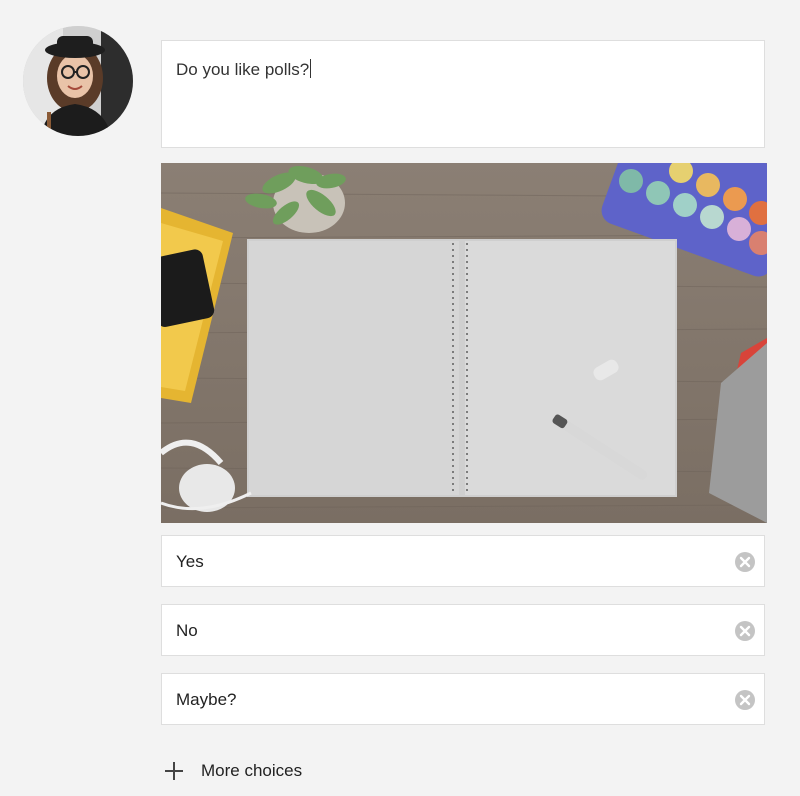 This screenshot has width=800, height=796. What do you see at coordinates (252, 770) in the screenshot?
I see `more-choices-label: More choices` at bounding box center [252, 770].